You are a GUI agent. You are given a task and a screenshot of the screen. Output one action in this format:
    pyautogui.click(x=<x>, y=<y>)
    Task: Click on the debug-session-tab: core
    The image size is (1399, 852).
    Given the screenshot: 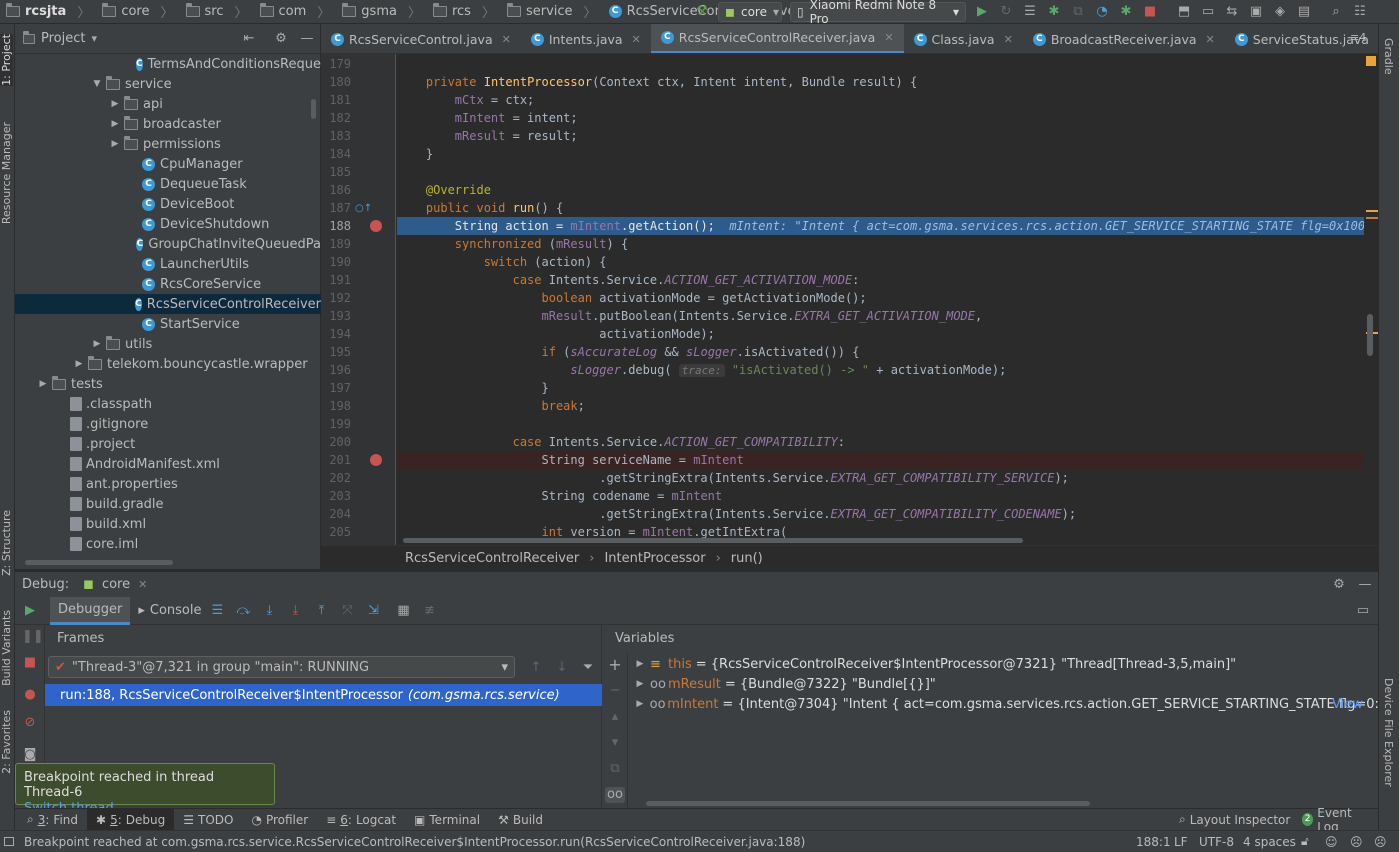 What is the action you would take?
    pyautogui.click(x=116, y=584)
    